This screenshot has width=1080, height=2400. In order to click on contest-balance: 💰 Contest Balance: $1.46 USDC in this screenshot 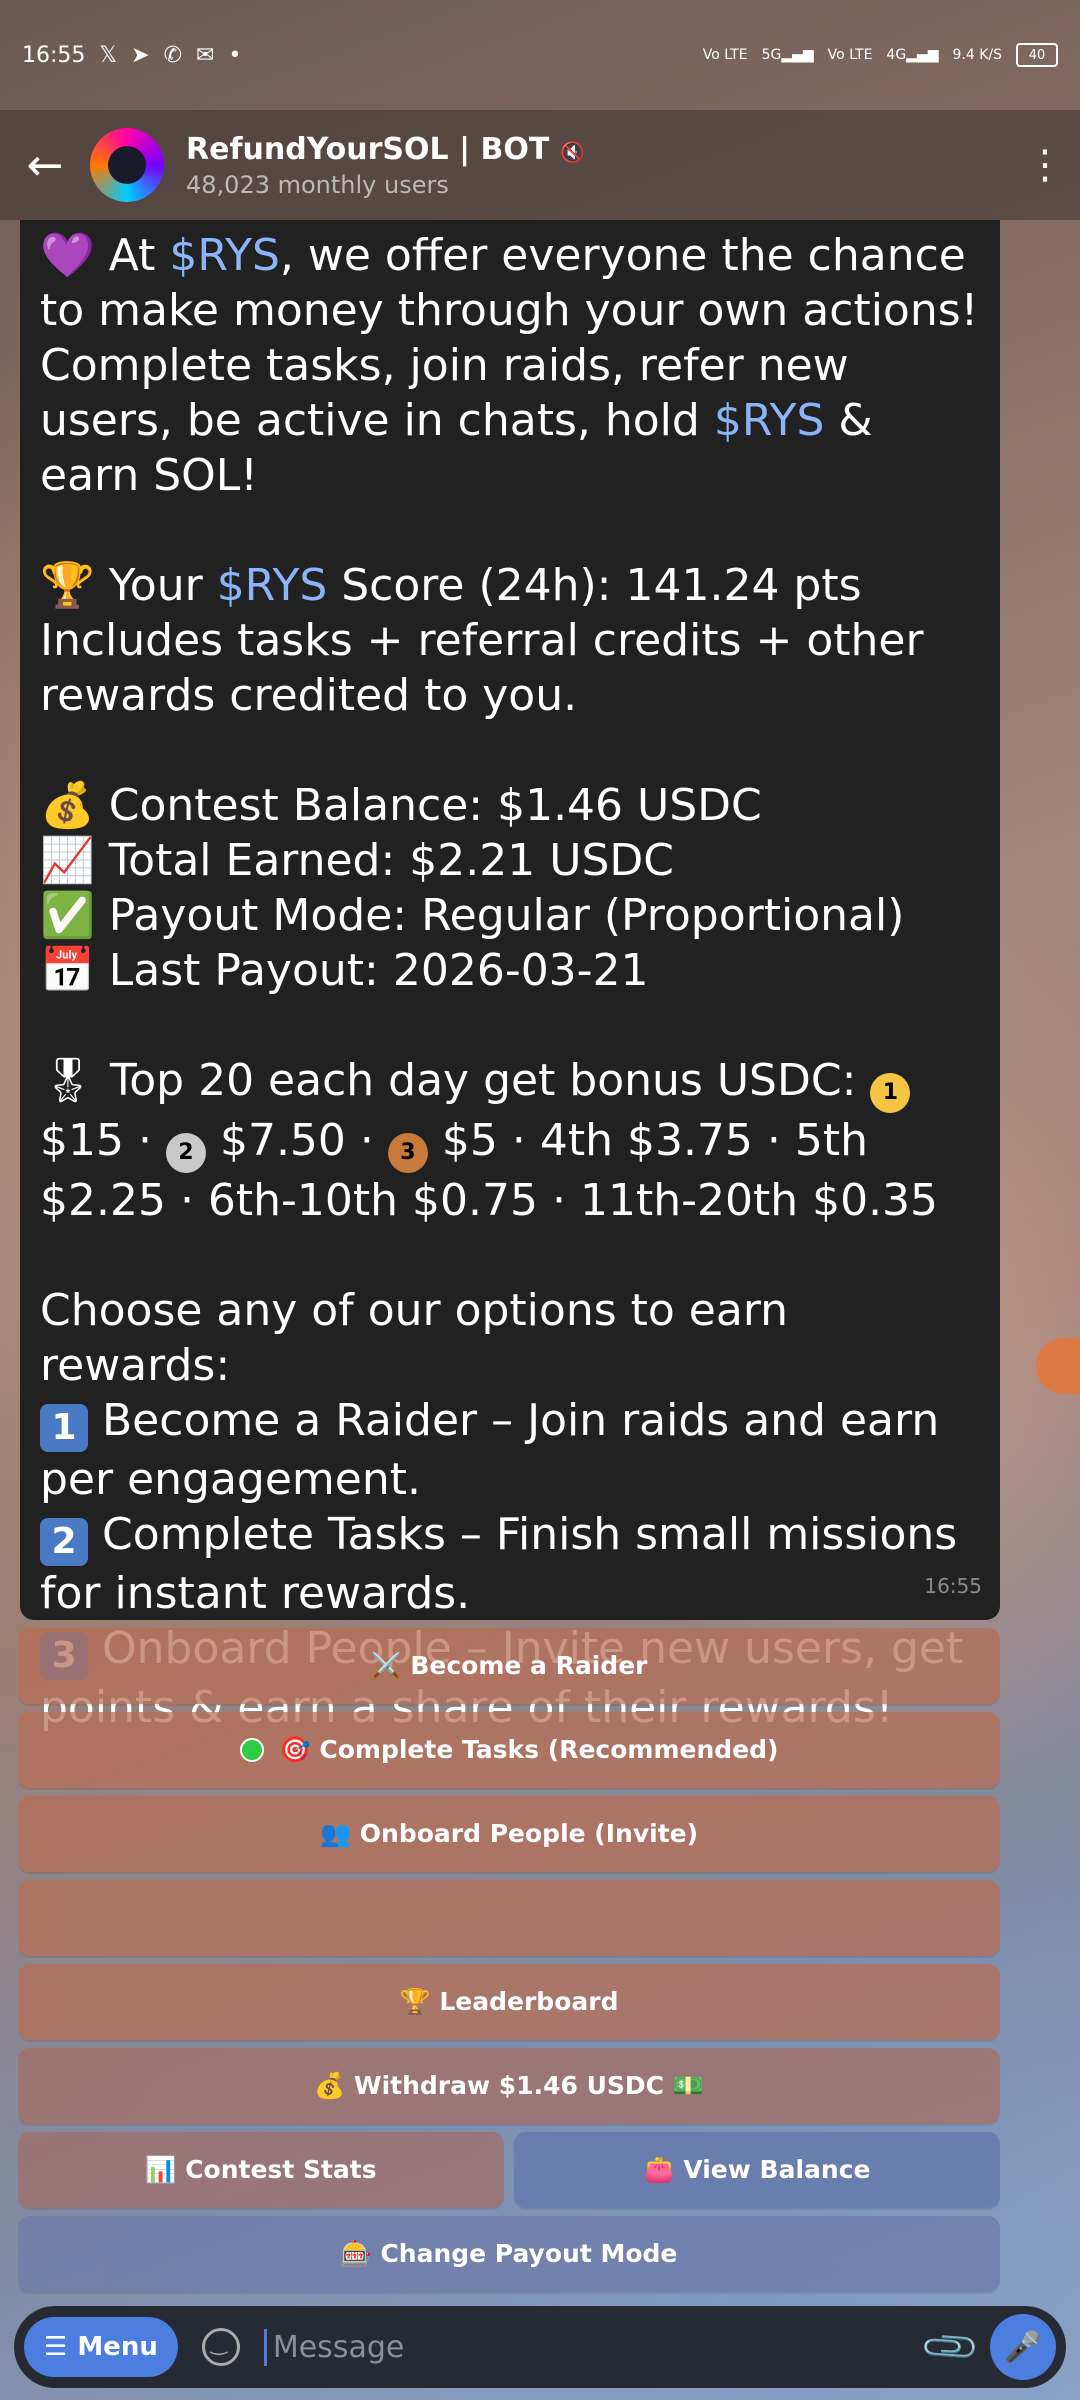, I will do `click(401, 805)`.